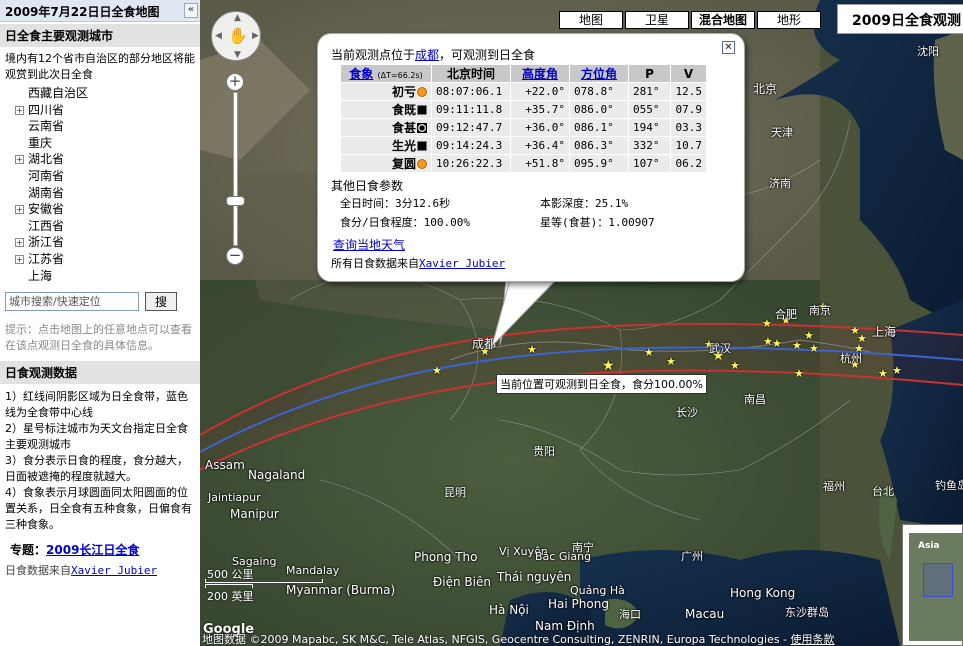 The image size is (963, 646). What do you see at coordinates (469, 109) in the screenshot?
I see `time-cell-text: 09:11:11.8` at bounding box center [469, 109].